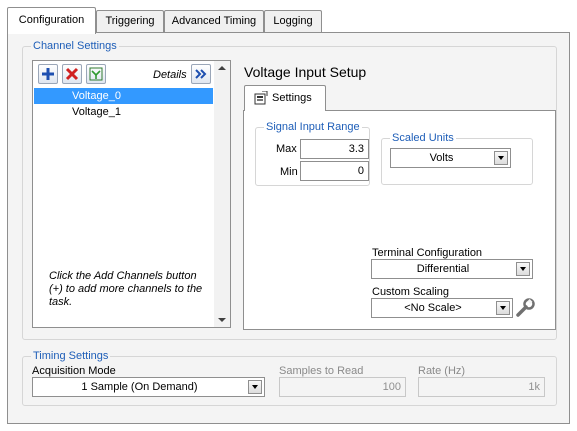  Describe the element at coordinates (261, 98) in the screenshot. I see `settings-icon` at that location.